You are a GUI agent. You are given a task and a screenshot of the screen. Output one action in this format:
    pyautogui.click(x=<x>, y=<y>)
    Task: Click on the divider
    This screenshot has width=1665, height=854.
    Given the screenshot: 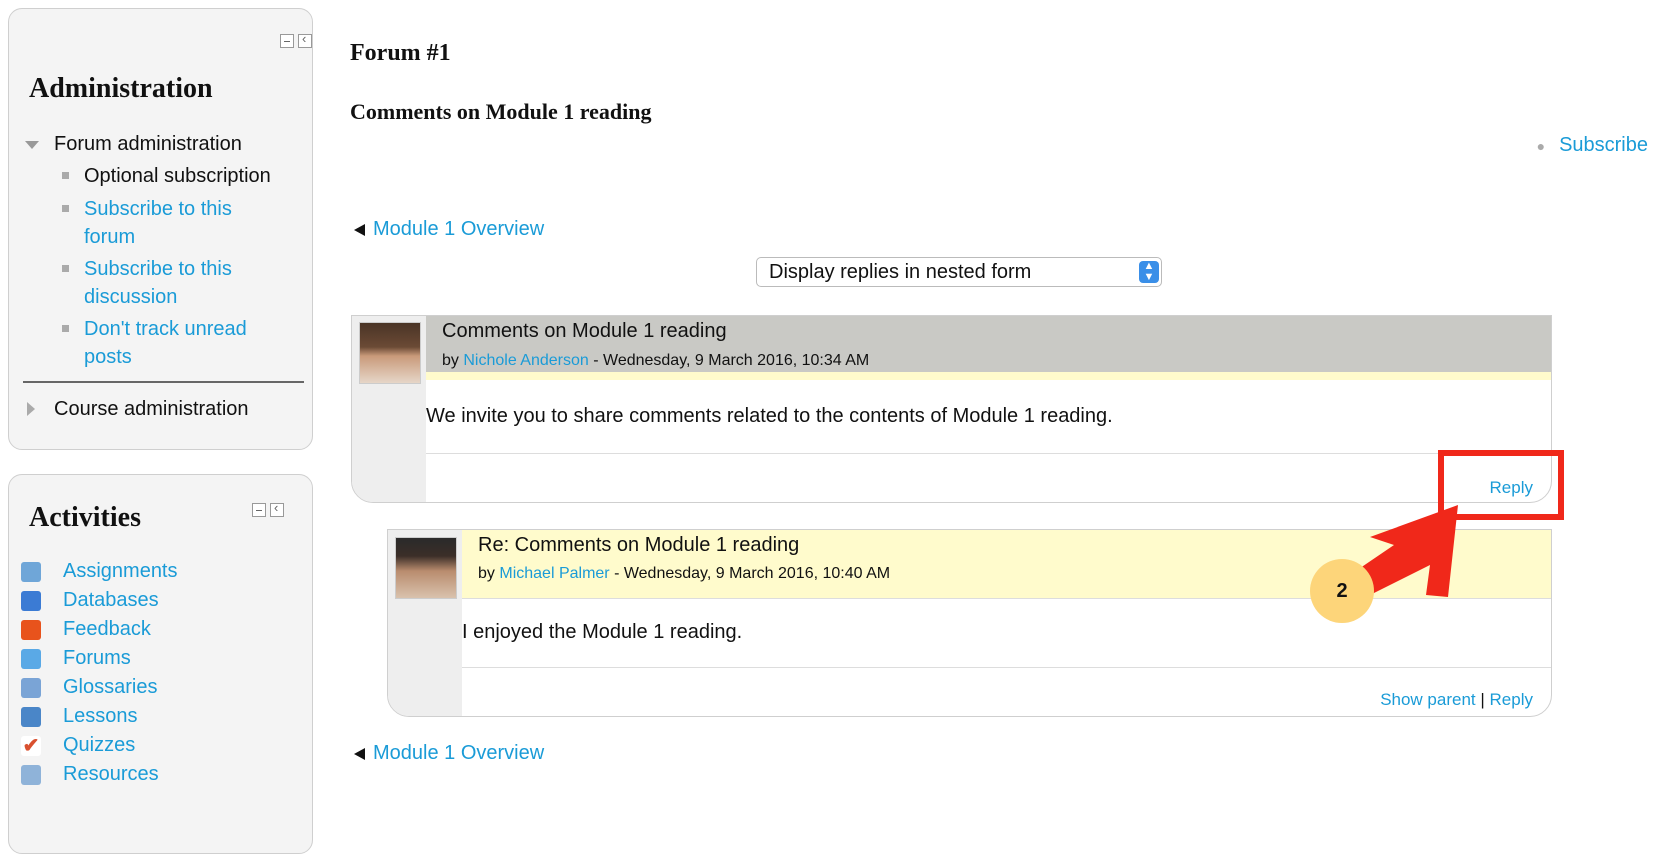 What is the action you would take?
    pyautogui.click(x=163, y=382)
    